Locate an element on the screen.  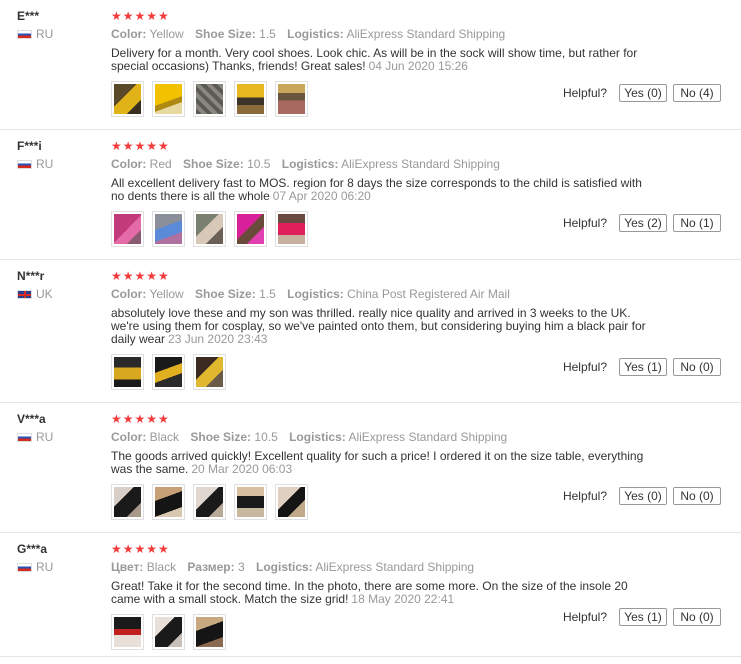
vote-no-button: No (1) is located at coordinates (697, 223).